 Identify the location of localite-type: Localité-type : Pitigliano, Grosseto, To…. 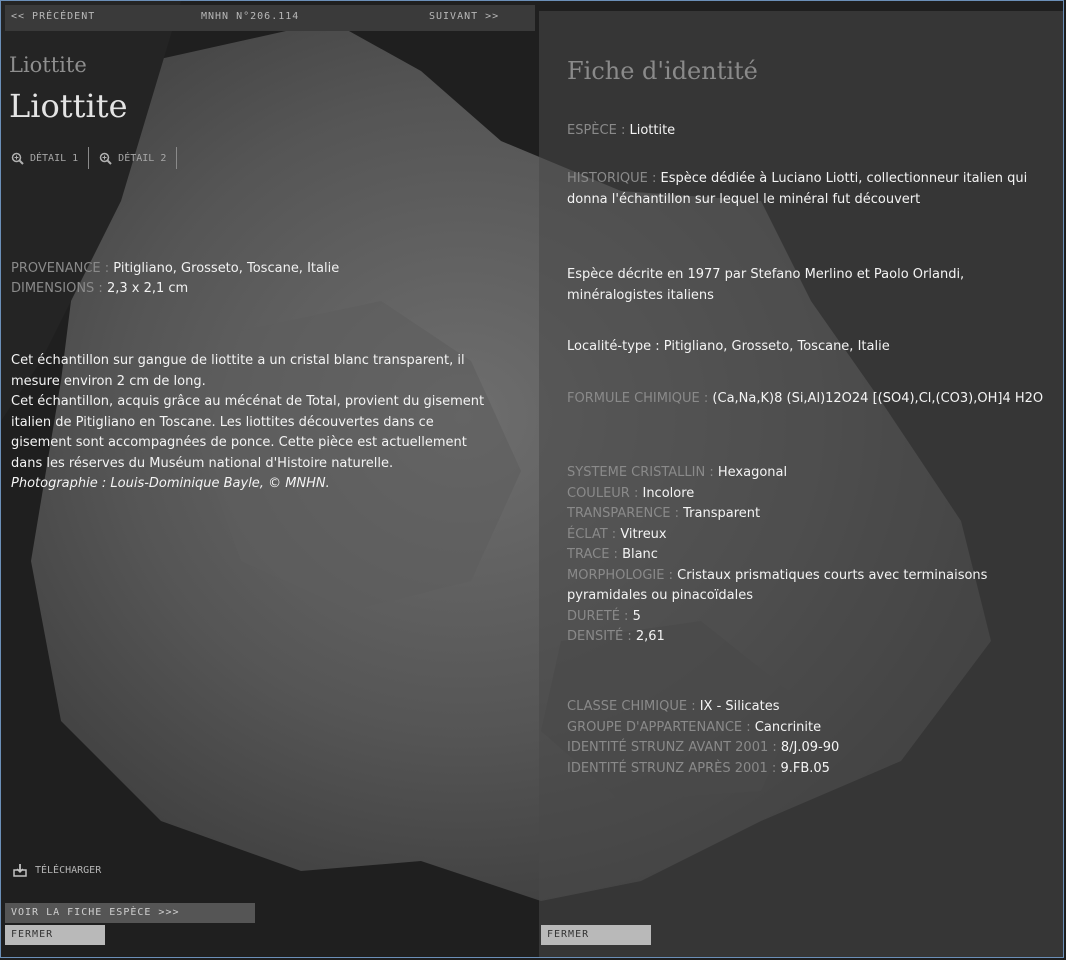
(728, 346).